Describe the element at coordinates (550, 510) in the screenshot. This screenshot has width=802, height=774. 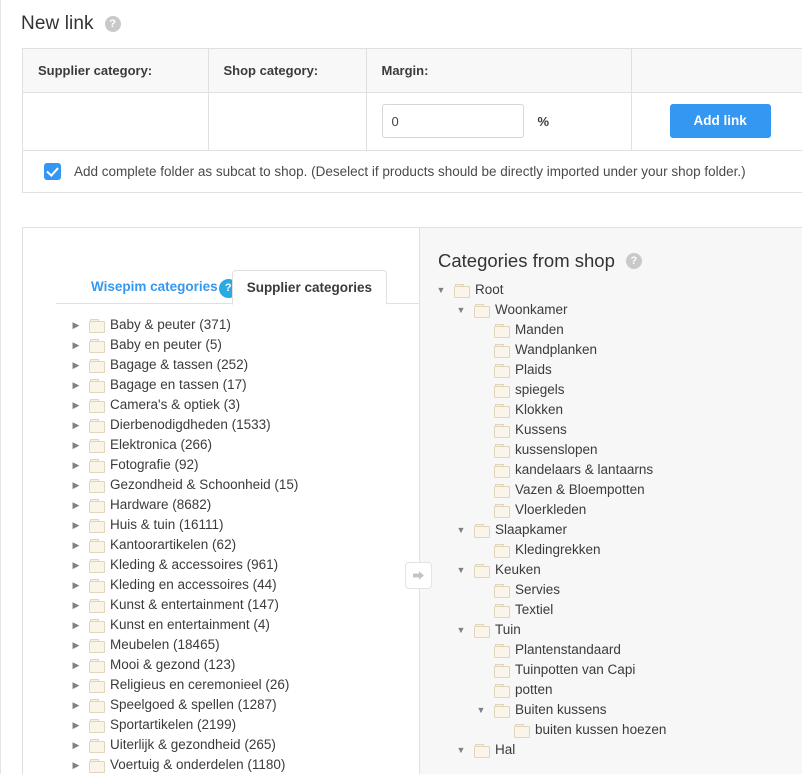
I see `tree-item-label: Vloerkleden` at that location.